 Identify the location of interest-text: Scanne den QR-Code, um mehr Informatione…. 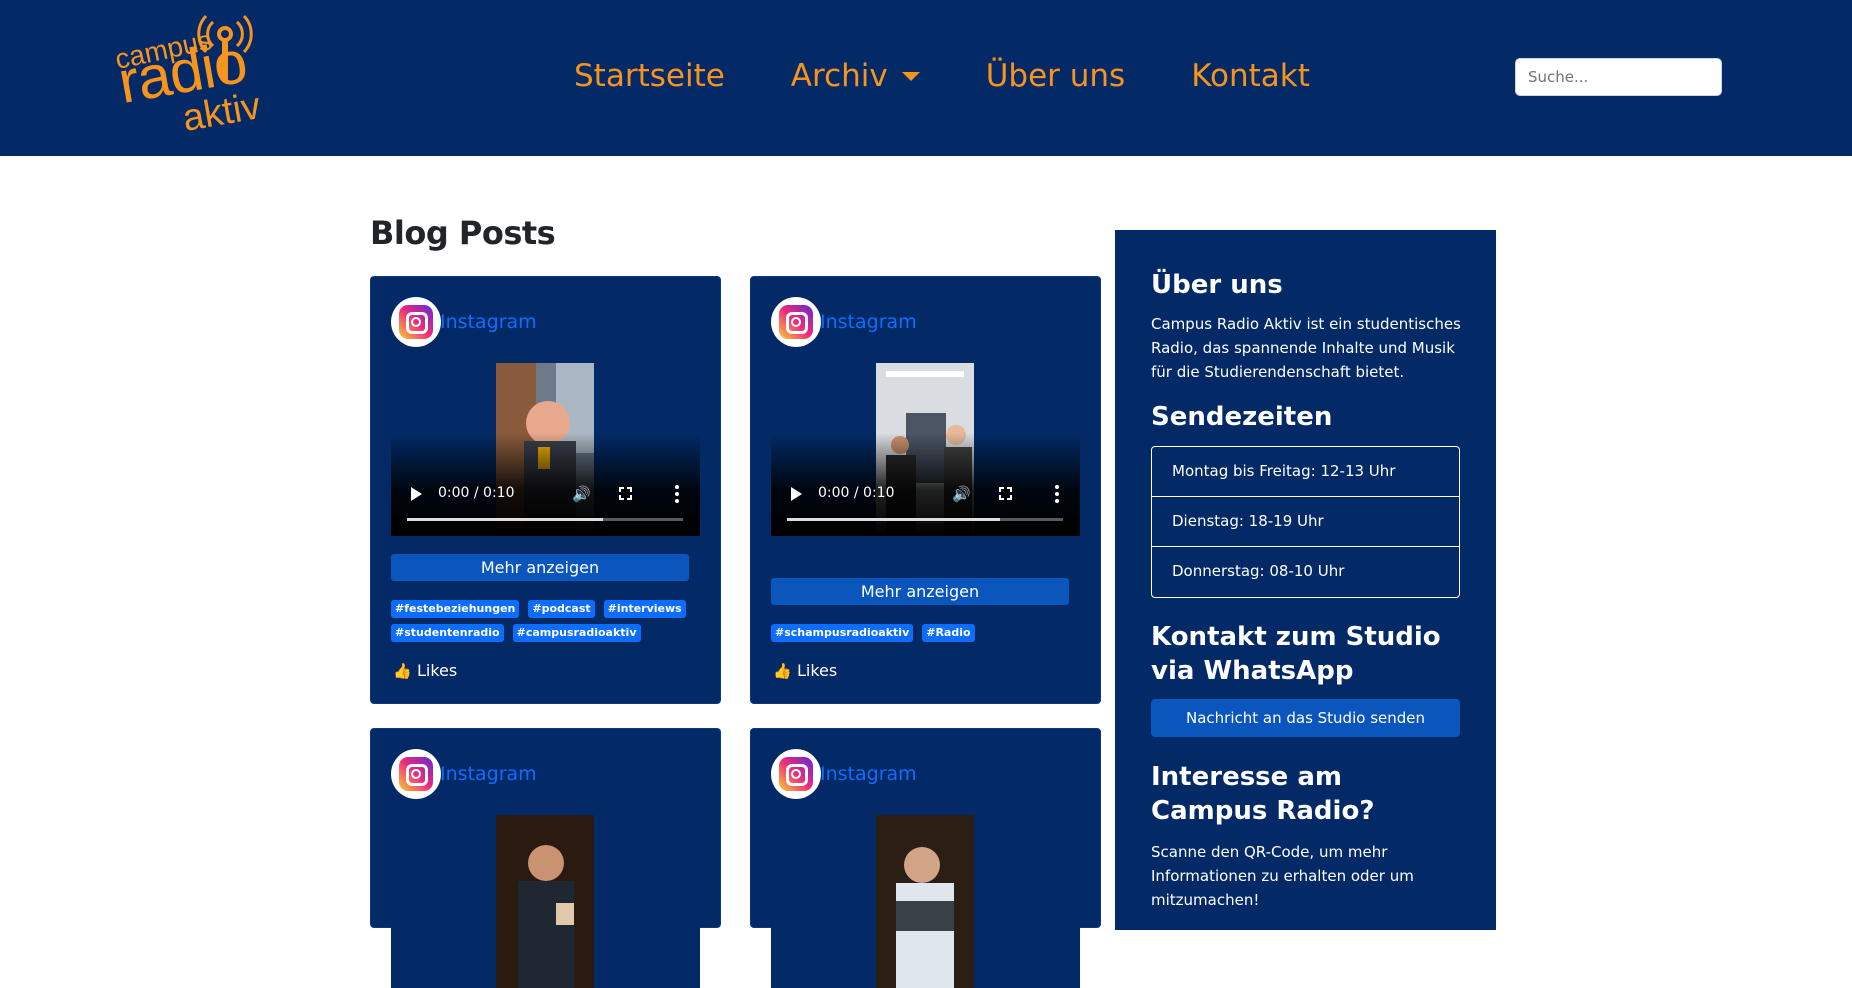
(1282, 876).